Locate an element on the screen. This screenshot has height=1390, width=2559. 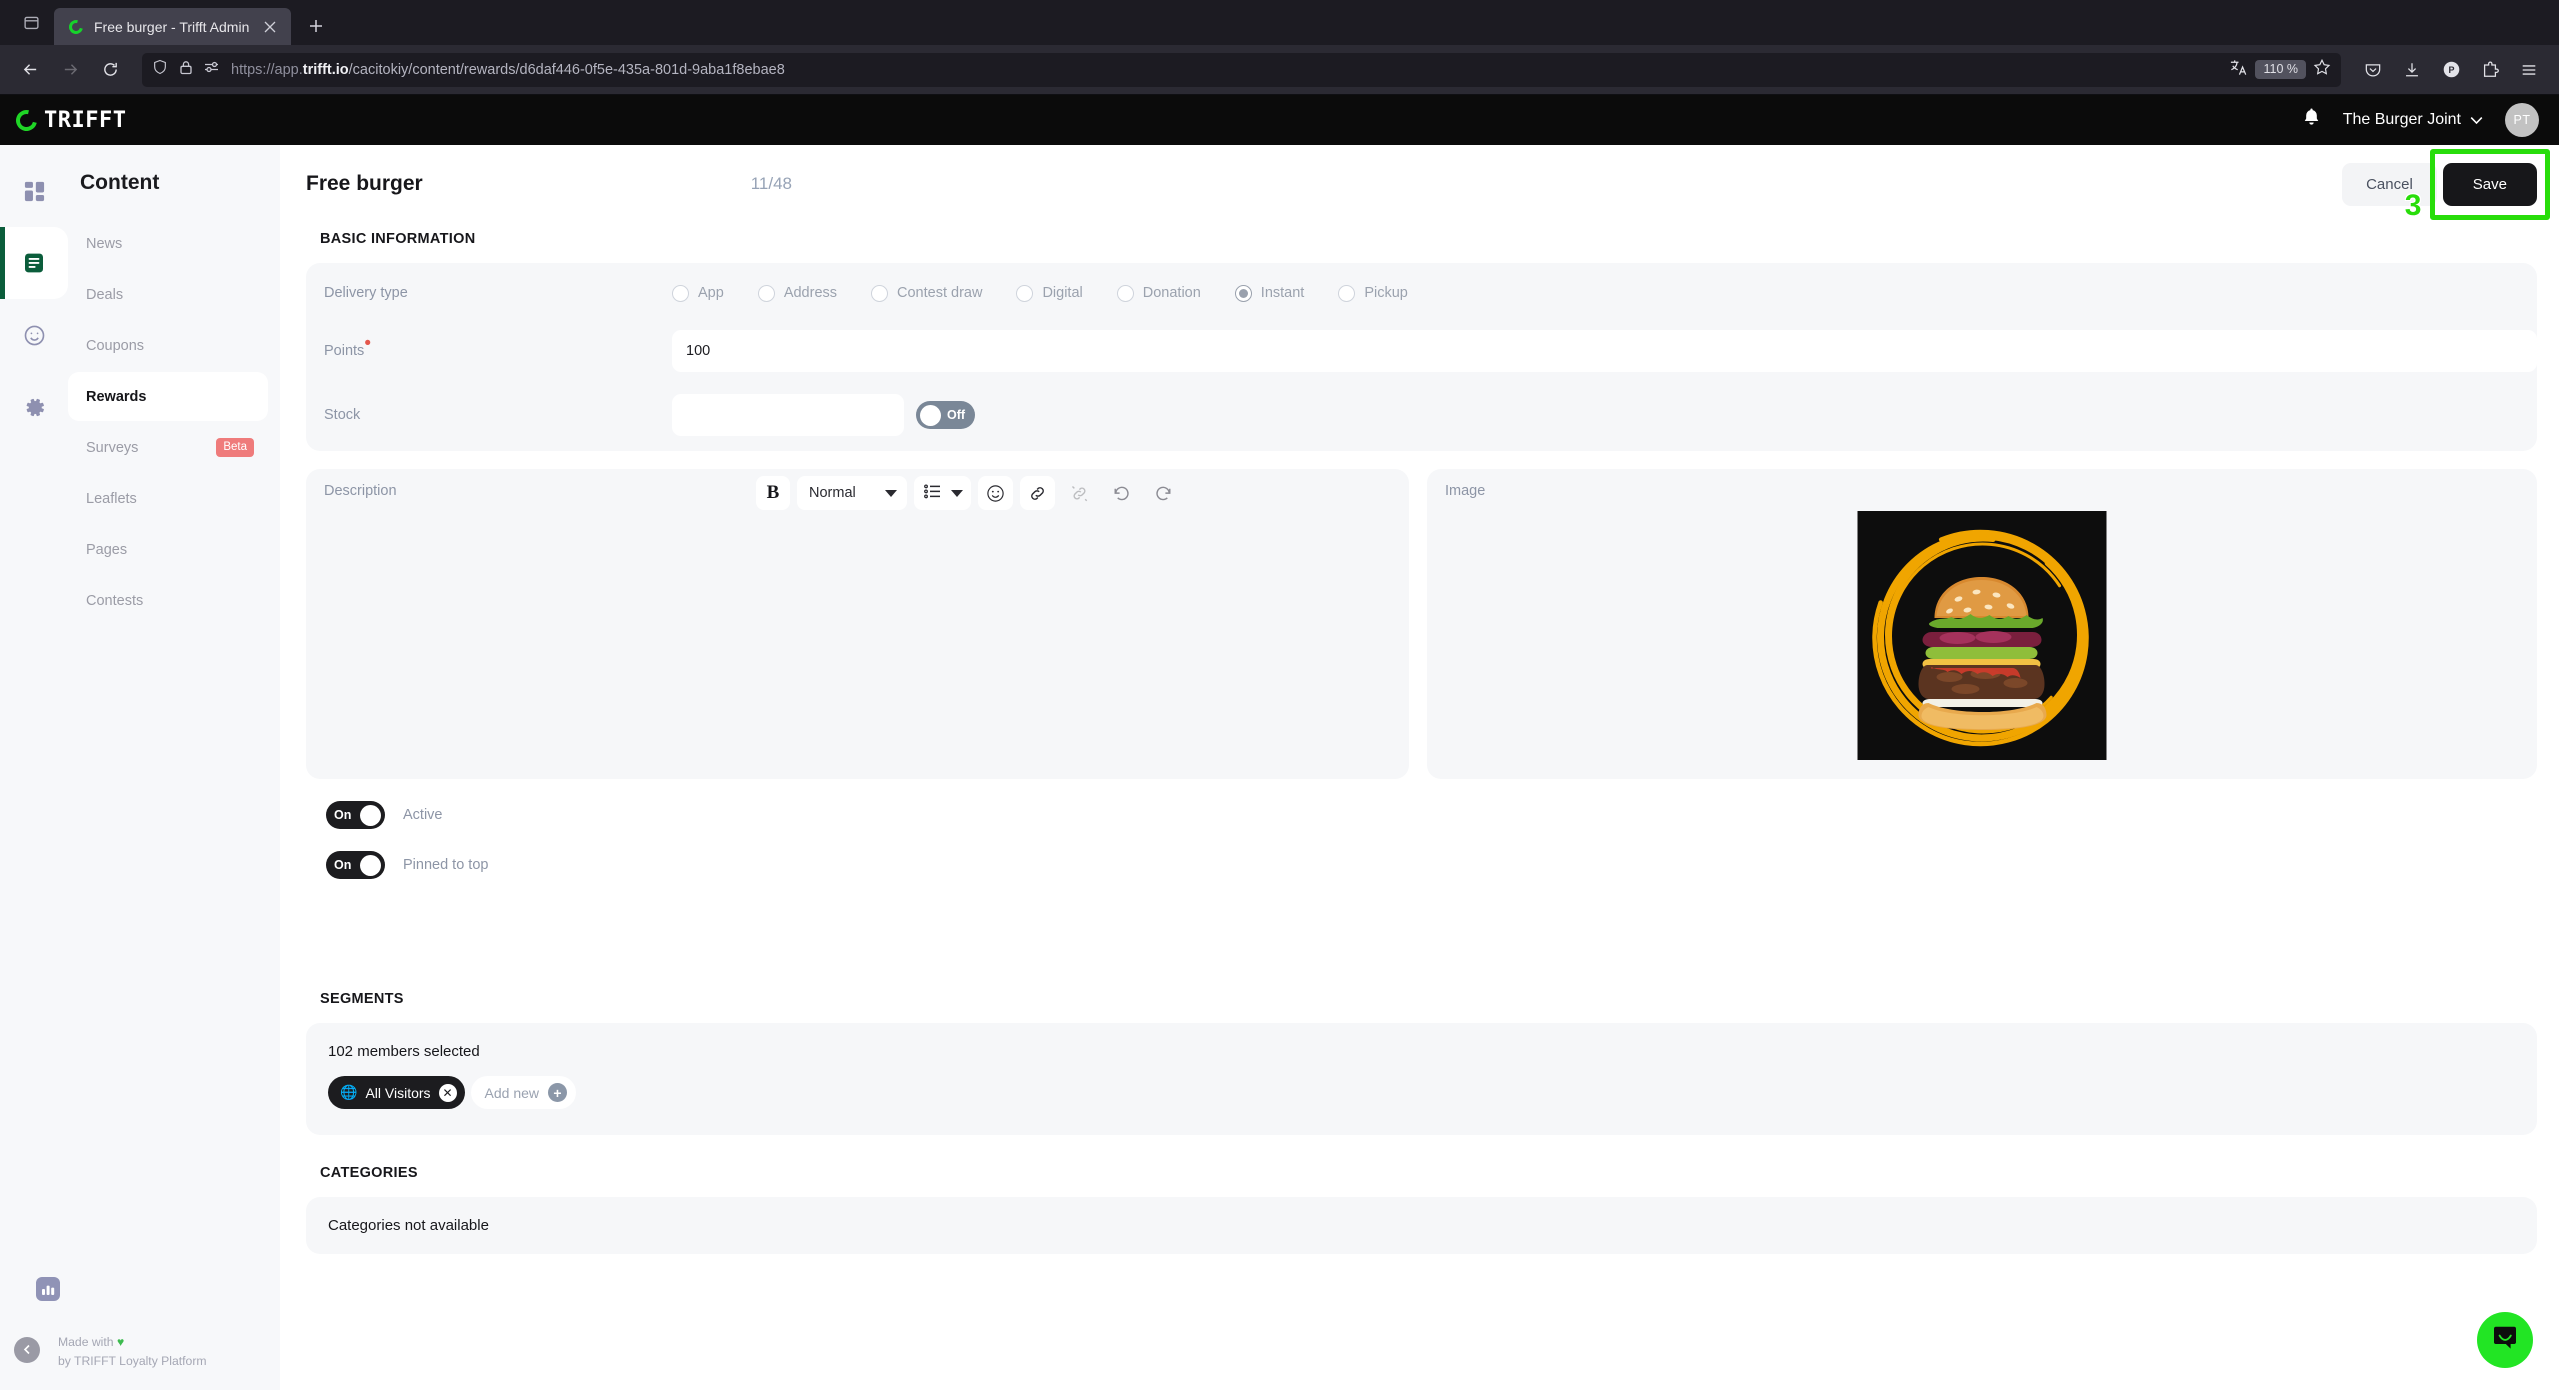
sidebar-item-rewards: Rewards is located at coordinates (168, 396).